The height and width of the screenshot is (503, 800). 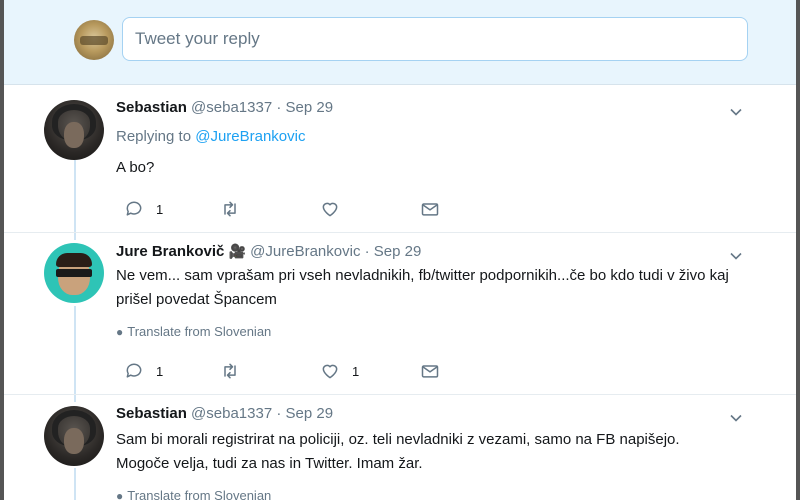 I want to click on replying-prefix: Replying to, so click(x=154, y=136).